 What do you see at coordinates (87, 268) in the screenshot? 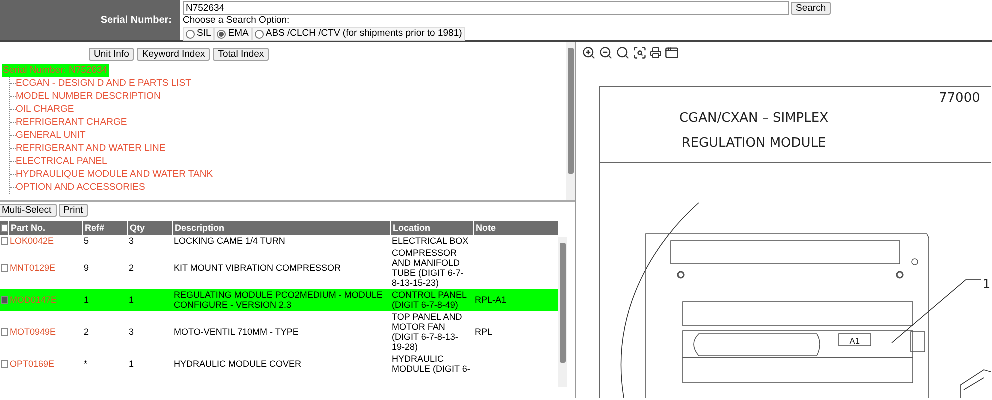
I see `table-cell: 9` at bounding box center [87, 268].